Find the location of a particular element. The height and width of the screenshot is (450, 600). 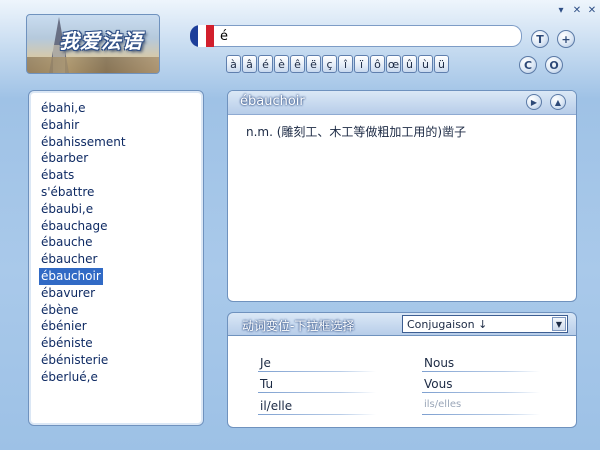

conjugation-select-value: Conjugaison ↓ is located at coordinates (447, 324).